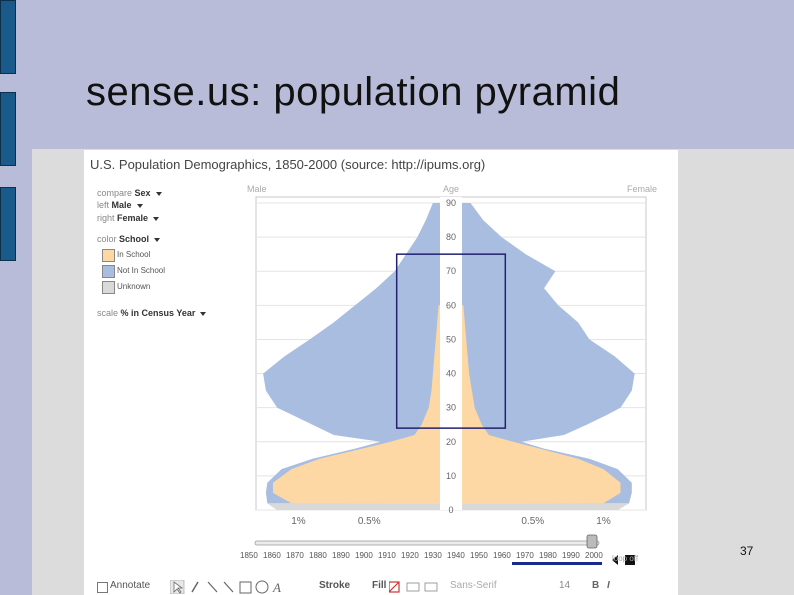 This screenshot has width=794, height=595. What do you see at coordinates (502, 555) in the screenshot?
I see `timeline-year-label: 1960` at bounding box center [502, 555].